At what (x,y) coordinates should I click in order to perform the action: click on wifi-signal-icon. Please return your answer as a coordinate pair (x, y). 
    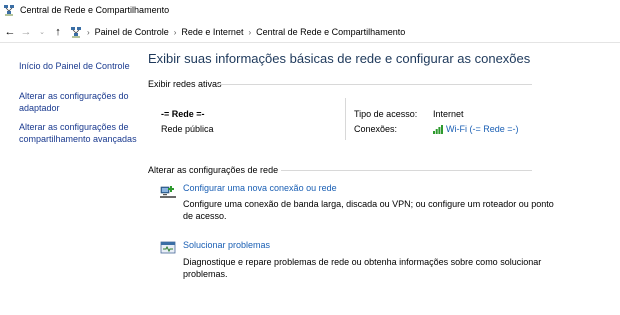
    Looking at the image, I should click on (438, 129).